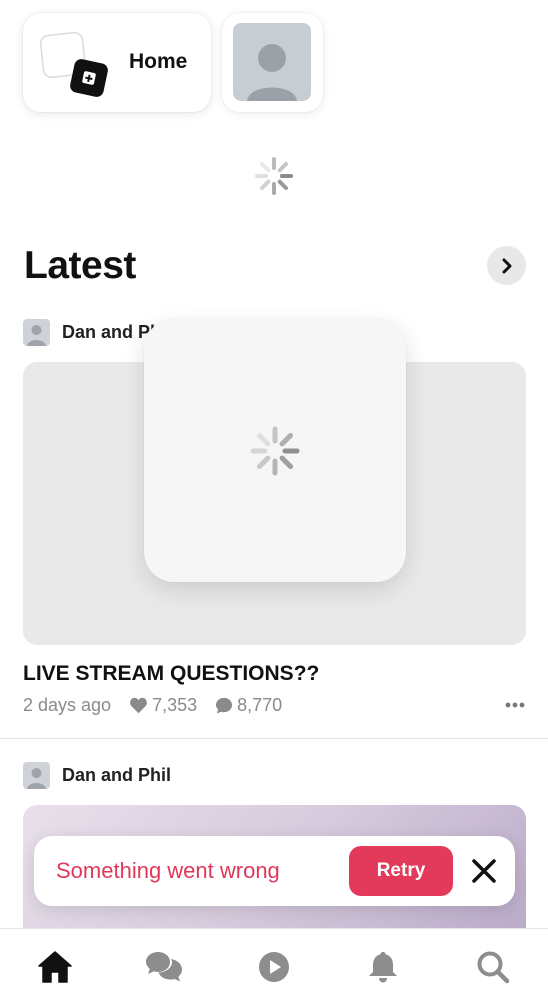 The height and width of the screenshot is (1000, 548). I want to click on search-icon, so click(493, 967).